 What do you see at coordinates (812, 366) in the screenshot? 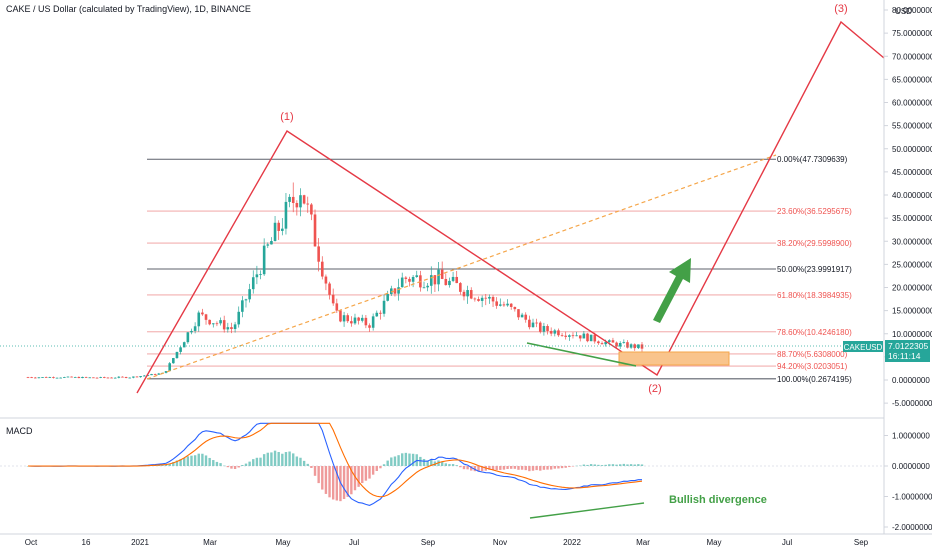
I see `fib-level-label: 94.20%(3.0203051)` at bounding box center [812, 366].